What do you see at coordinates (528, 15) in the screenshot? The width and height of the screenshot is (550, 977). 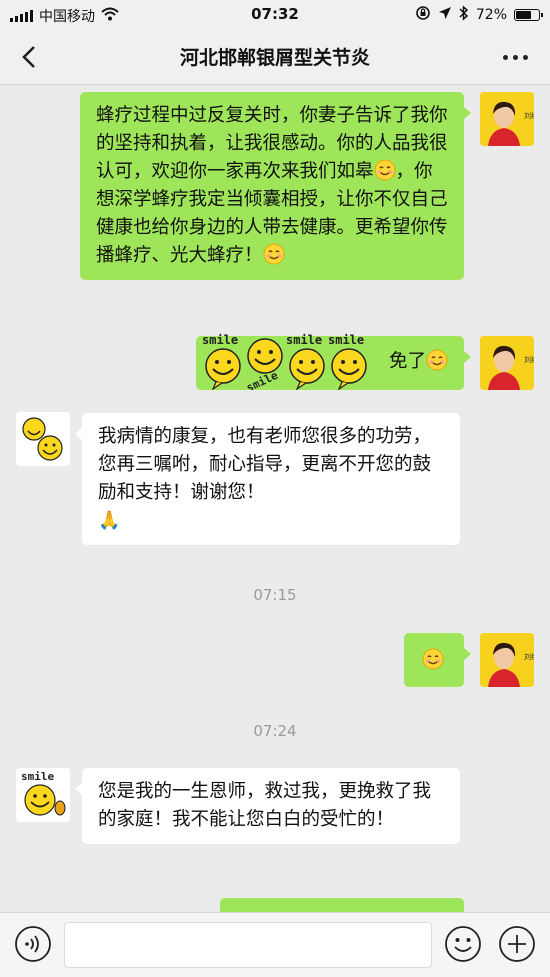 I see `battery-icon` at bounding box center [528, 15].